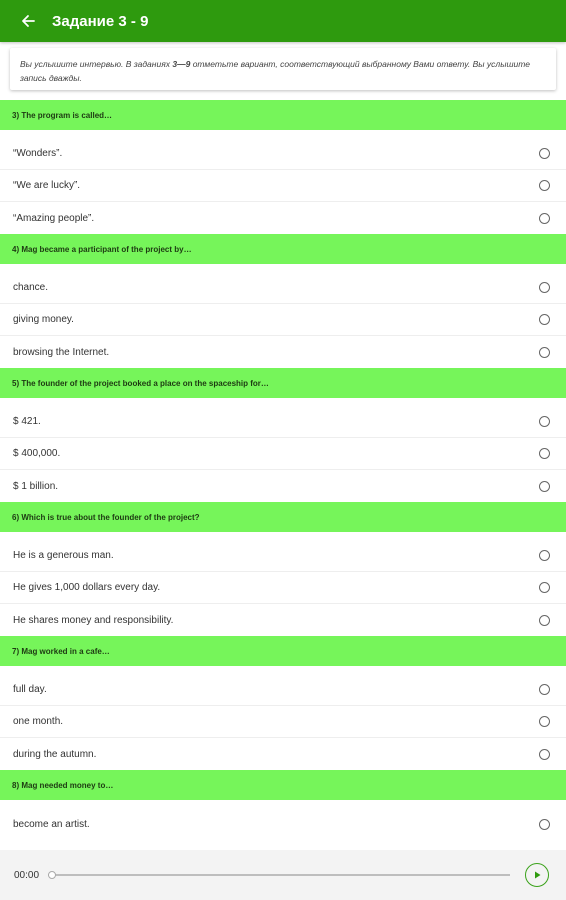 This screenshot has height=900, width=566. Describe the element at coordinates (283, 556) in the screenshot. I see `answer-option: He is a generous man.` at that location.